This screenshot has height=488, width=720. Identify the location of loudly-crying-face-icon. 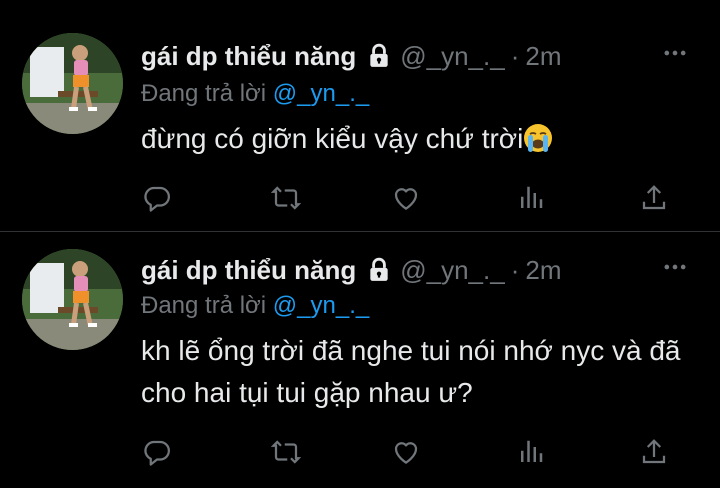
(538, 138).